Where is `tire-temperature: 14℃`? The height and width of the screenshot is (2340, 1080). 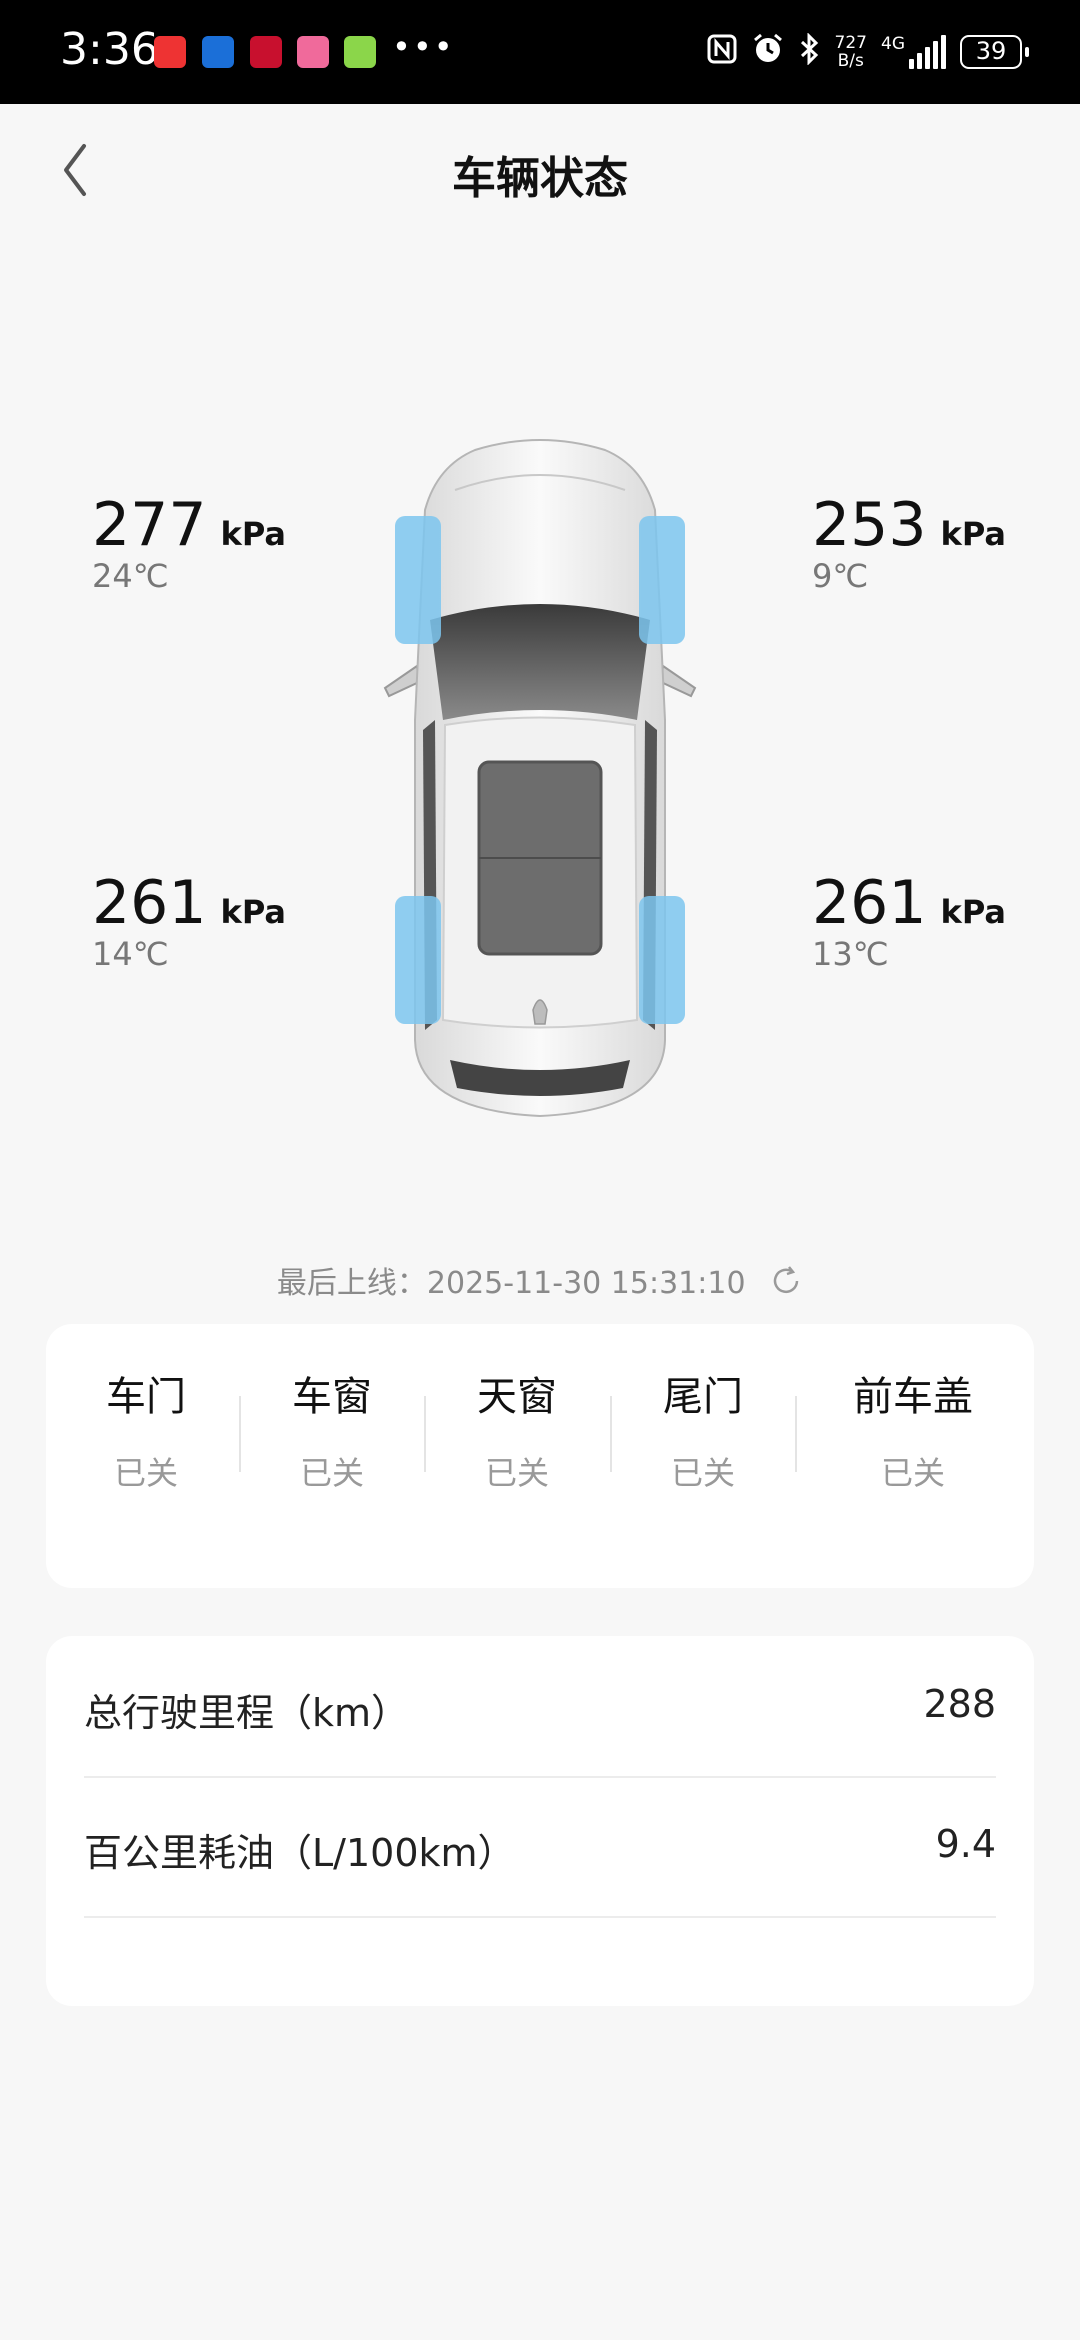
tire-temperature: 14℃ is located at coordinates (130, 954).